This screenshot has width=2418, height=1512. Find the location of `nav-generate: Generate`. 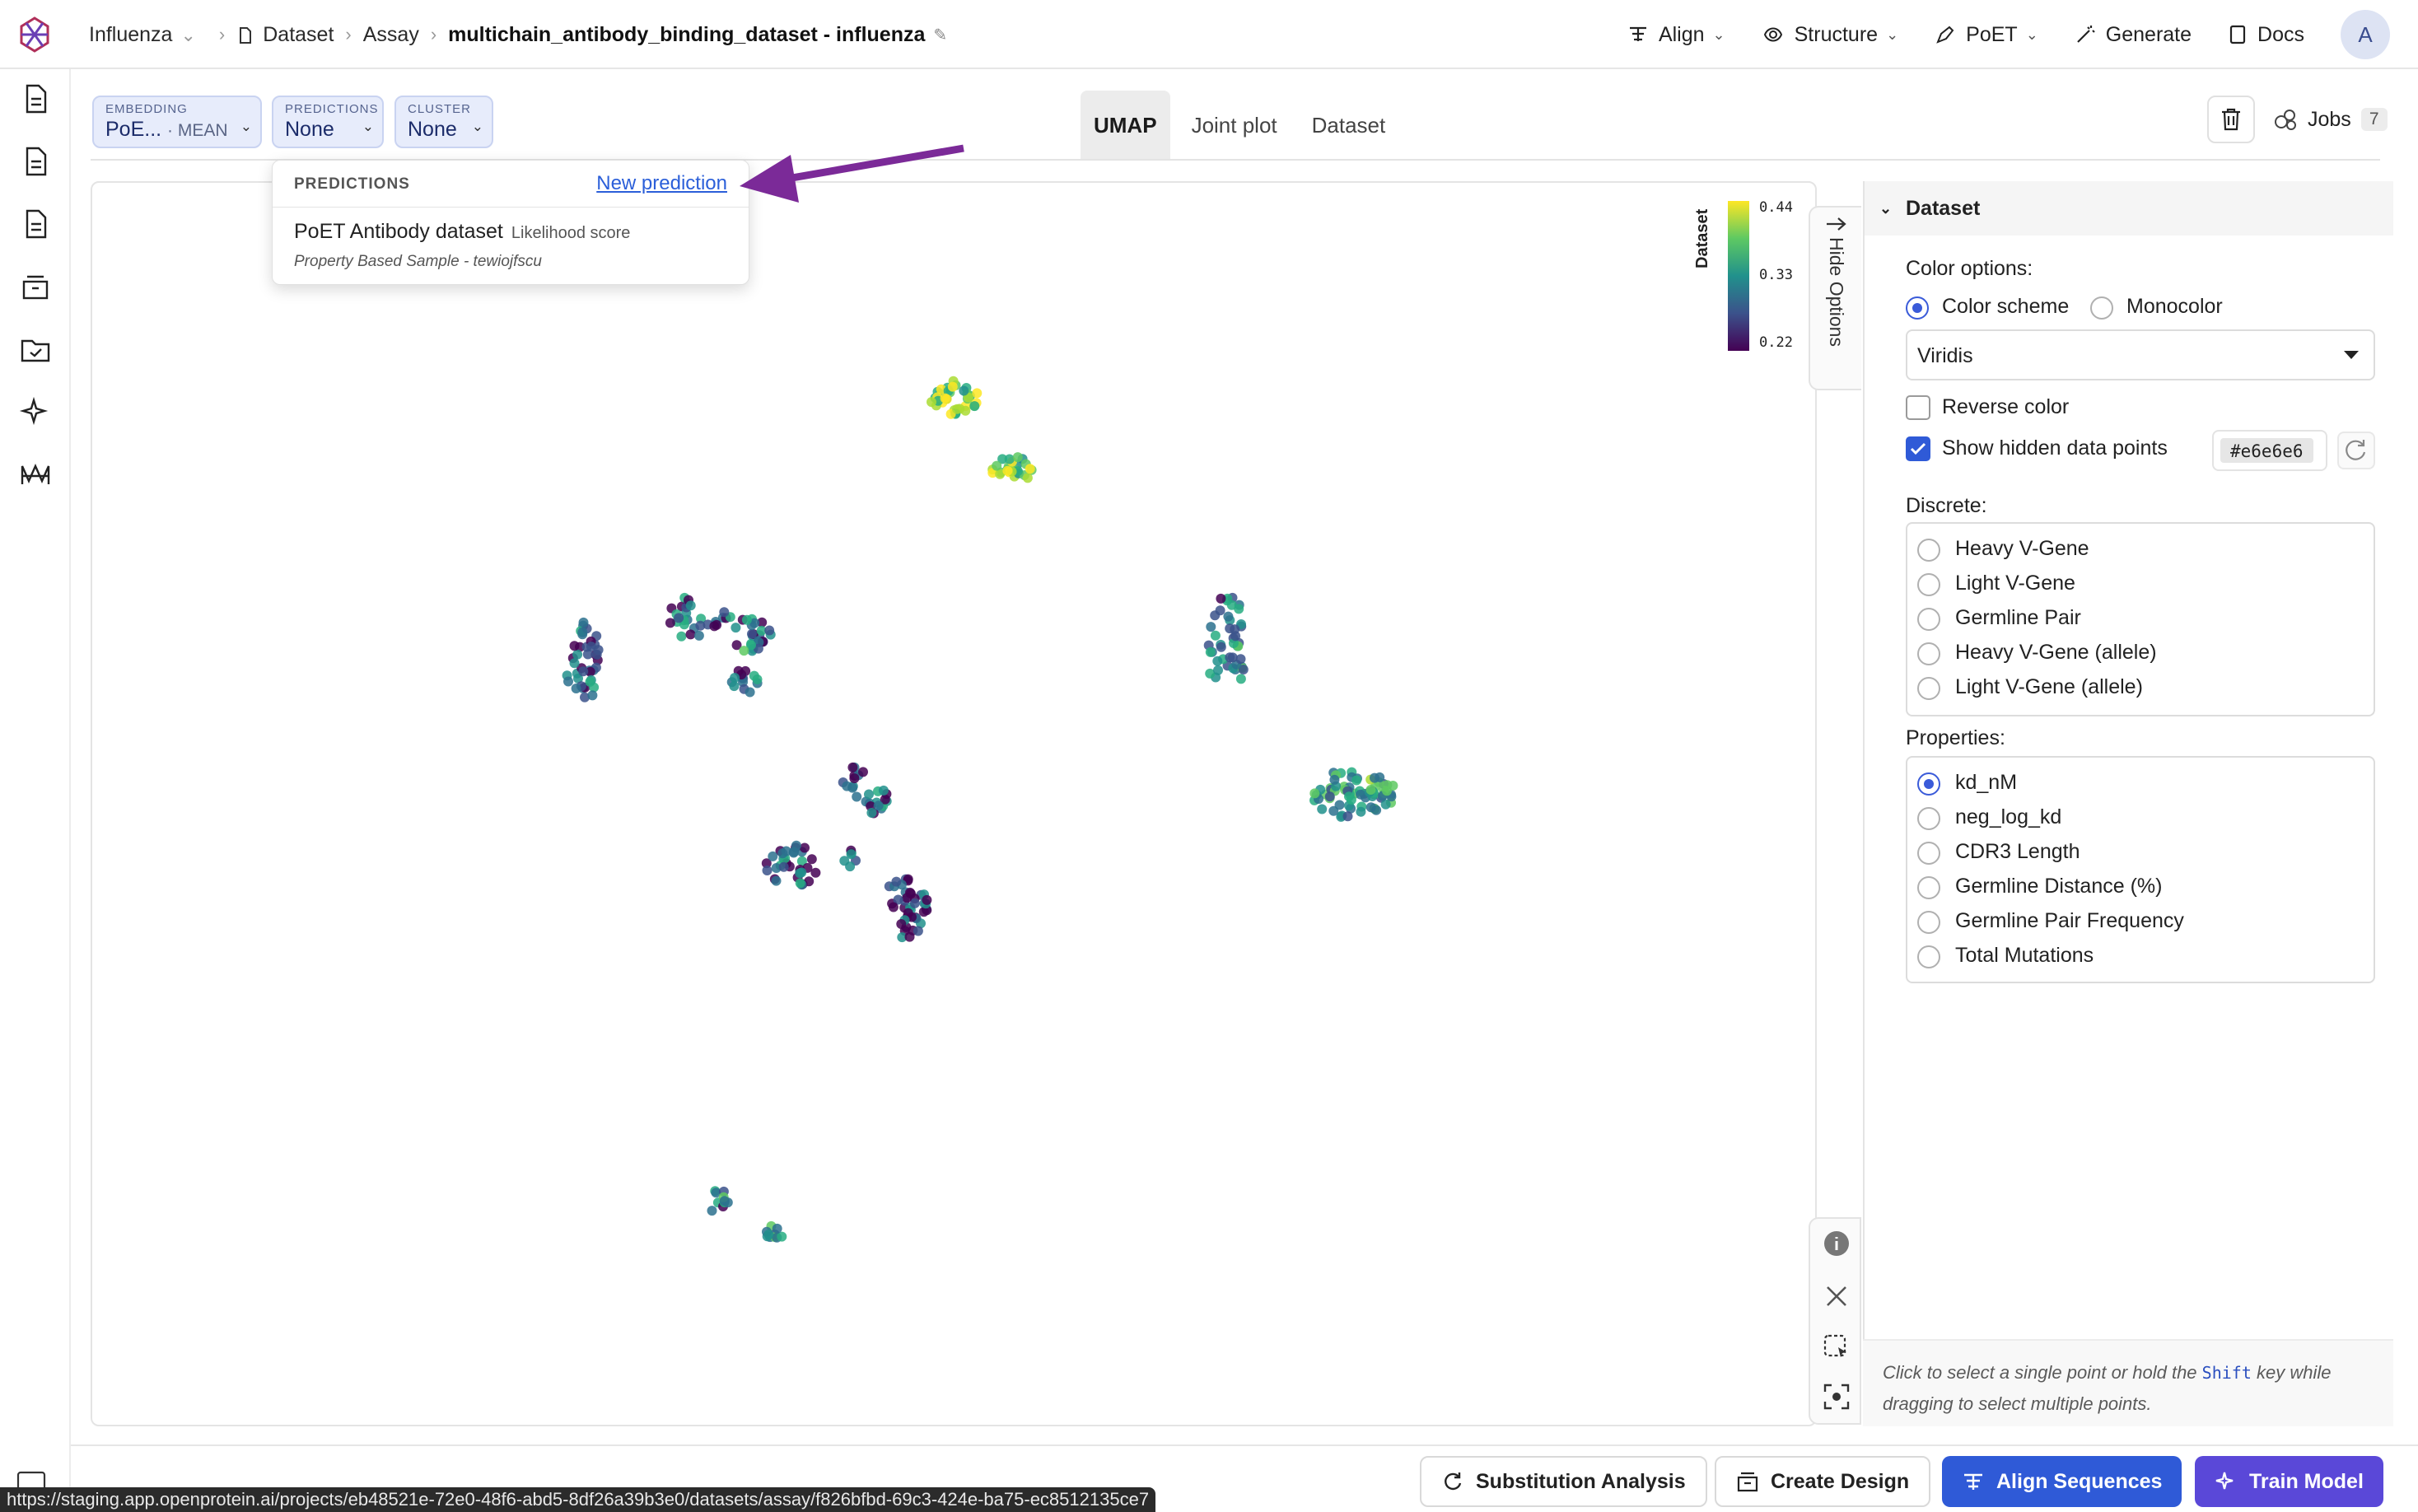

nav-generate: Generate is located at coordinates (2133, 35).